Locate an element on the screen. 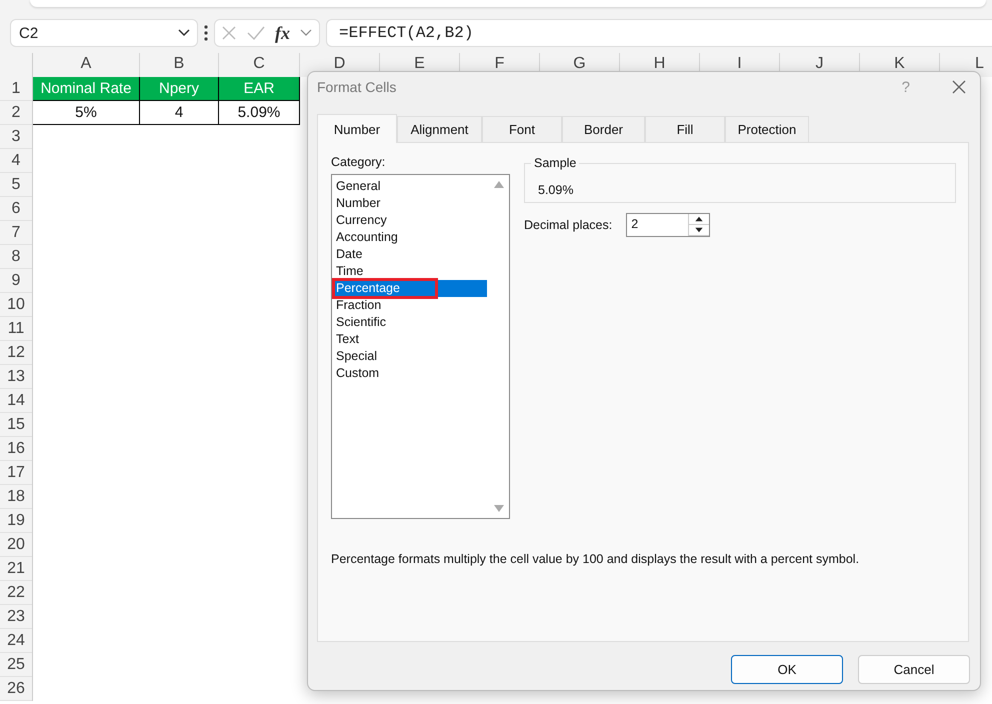  category-description: Percentage formats multiply the cell value by 100 and displays the result with a percent symbol. is located at coordinates (595, 559).